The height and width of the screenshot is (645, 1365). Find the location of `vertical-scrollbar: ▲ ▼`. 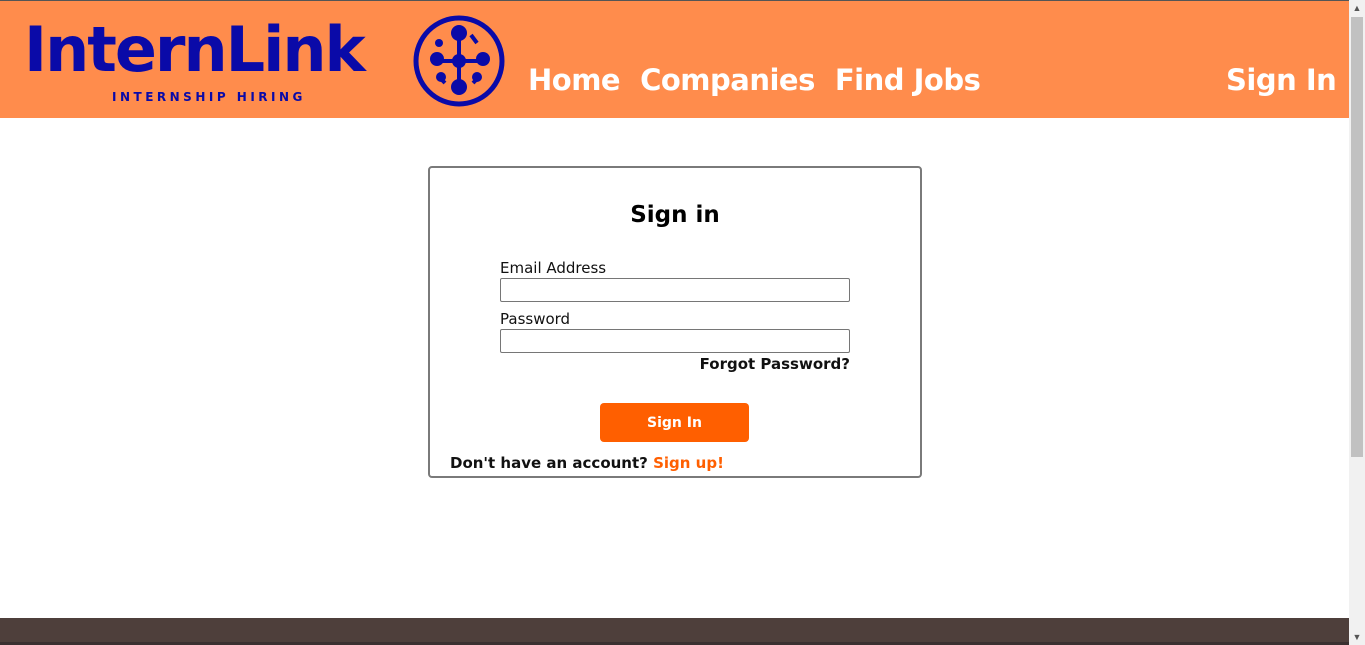

vertical-scrollbar: ▲ ▼ is located at coordinates (1357, 322).